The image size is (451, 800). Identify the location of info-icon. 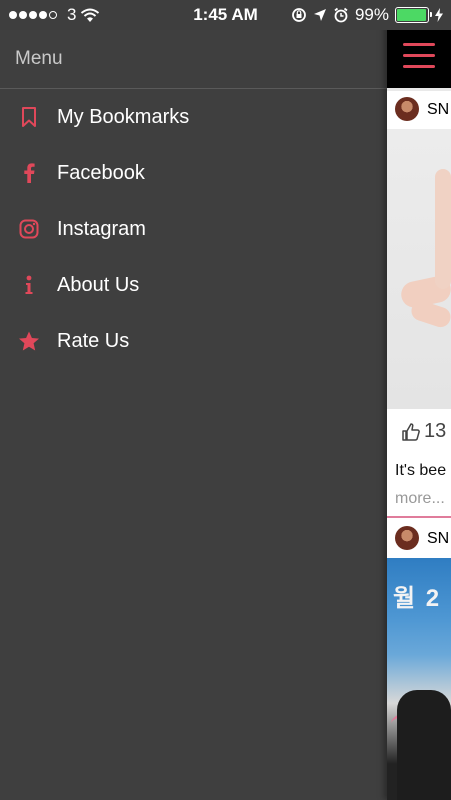
(29, 285).